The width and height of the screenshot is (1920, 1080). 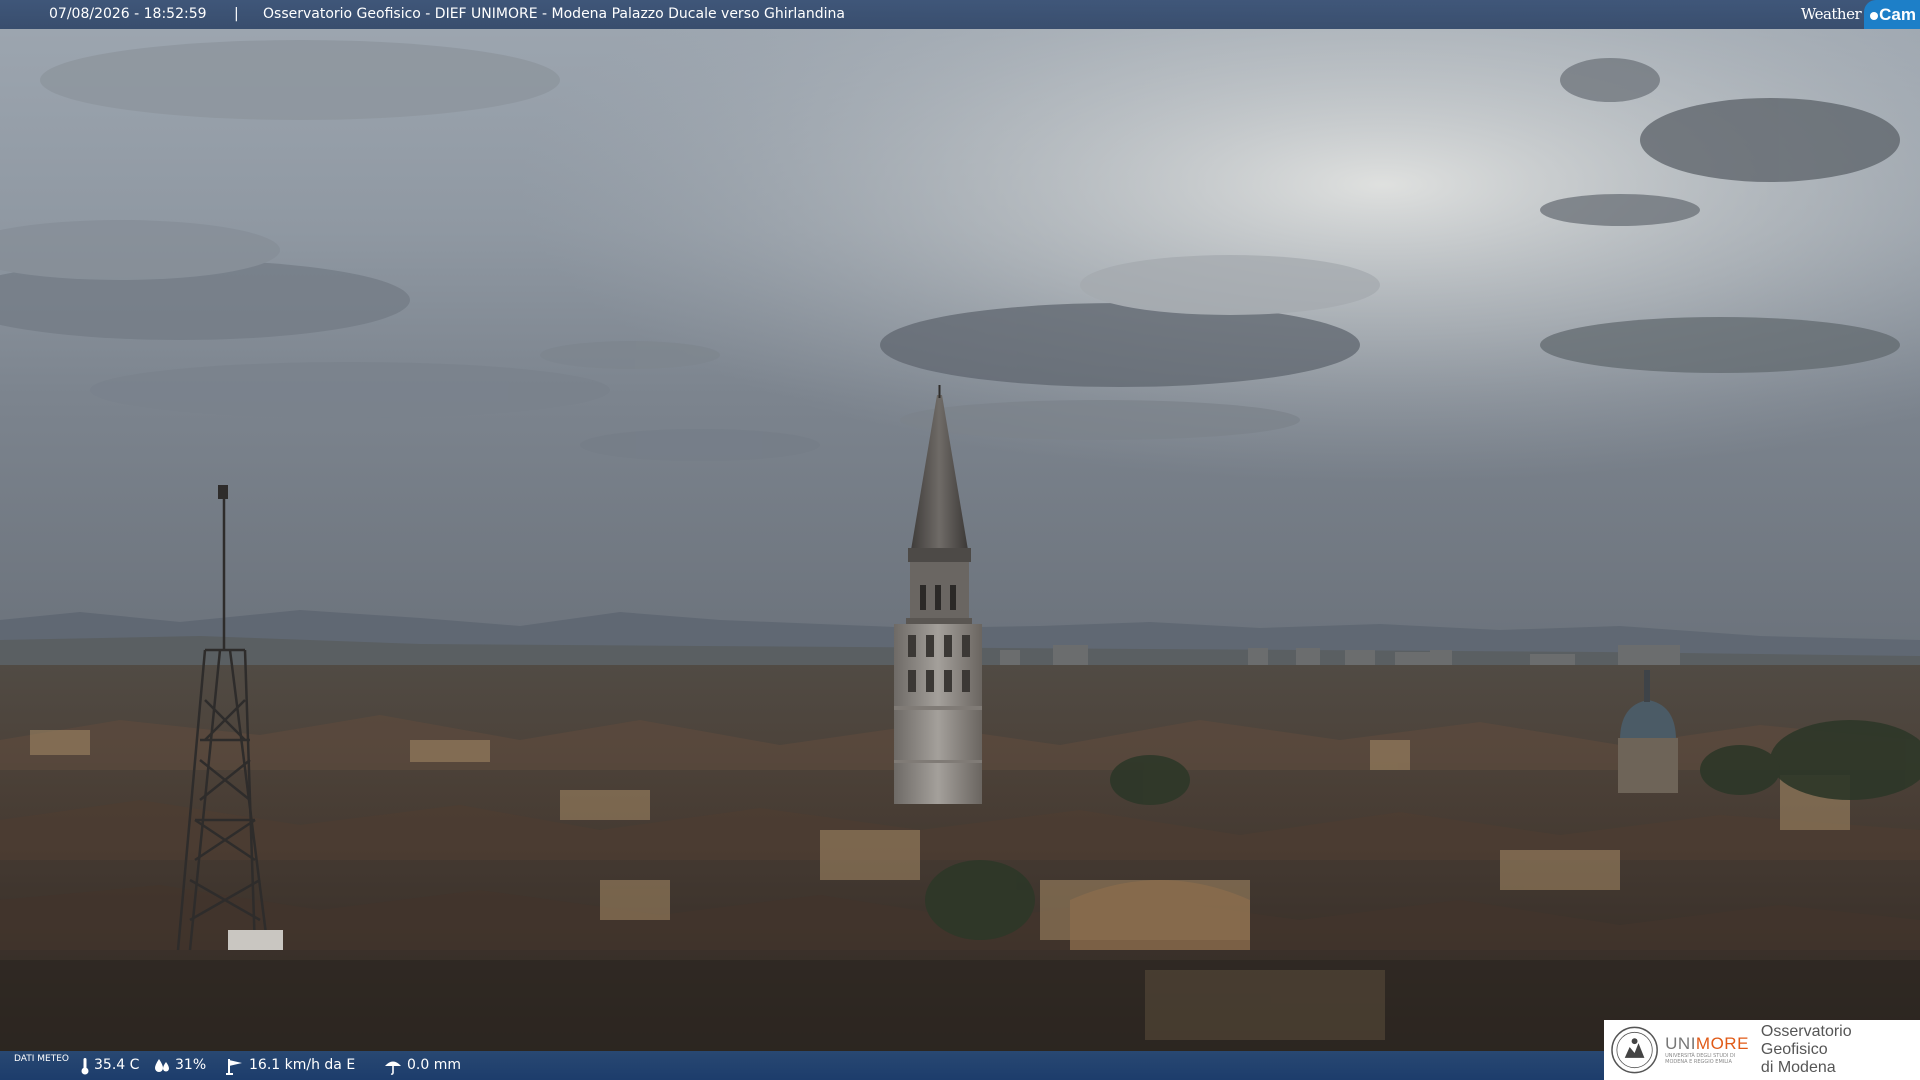 What do you see at coordinates (128, 14) in the screenshot?
I see `timestamp: 07/08/2026 - 18:52:59` at bounding box center [128, 14].